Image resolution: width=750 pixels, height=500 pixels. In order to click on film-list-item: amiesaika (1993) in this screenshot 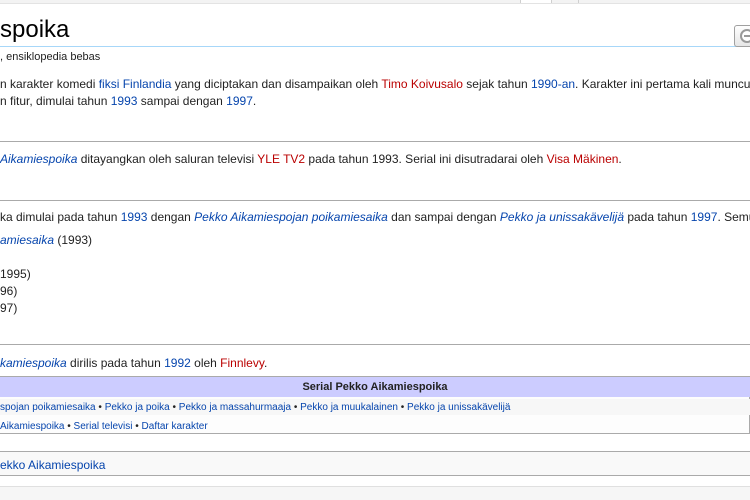, I will do `click(46, 240)`.